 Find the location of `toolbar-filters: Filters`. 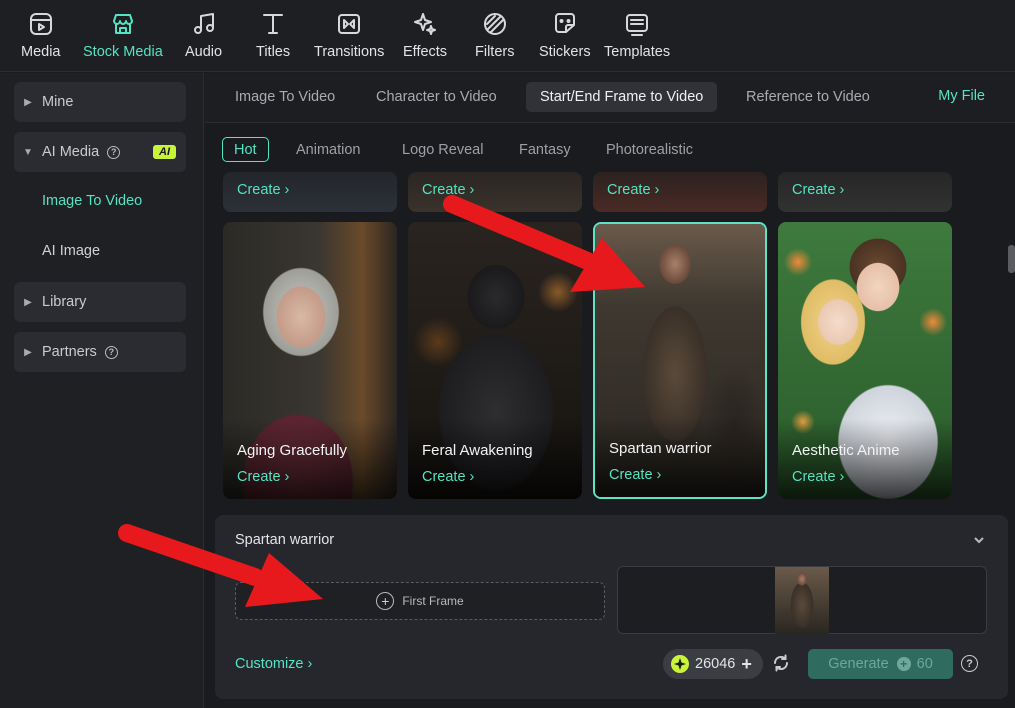

toolbar-filters: Filters is located at coordinates (494, 38).